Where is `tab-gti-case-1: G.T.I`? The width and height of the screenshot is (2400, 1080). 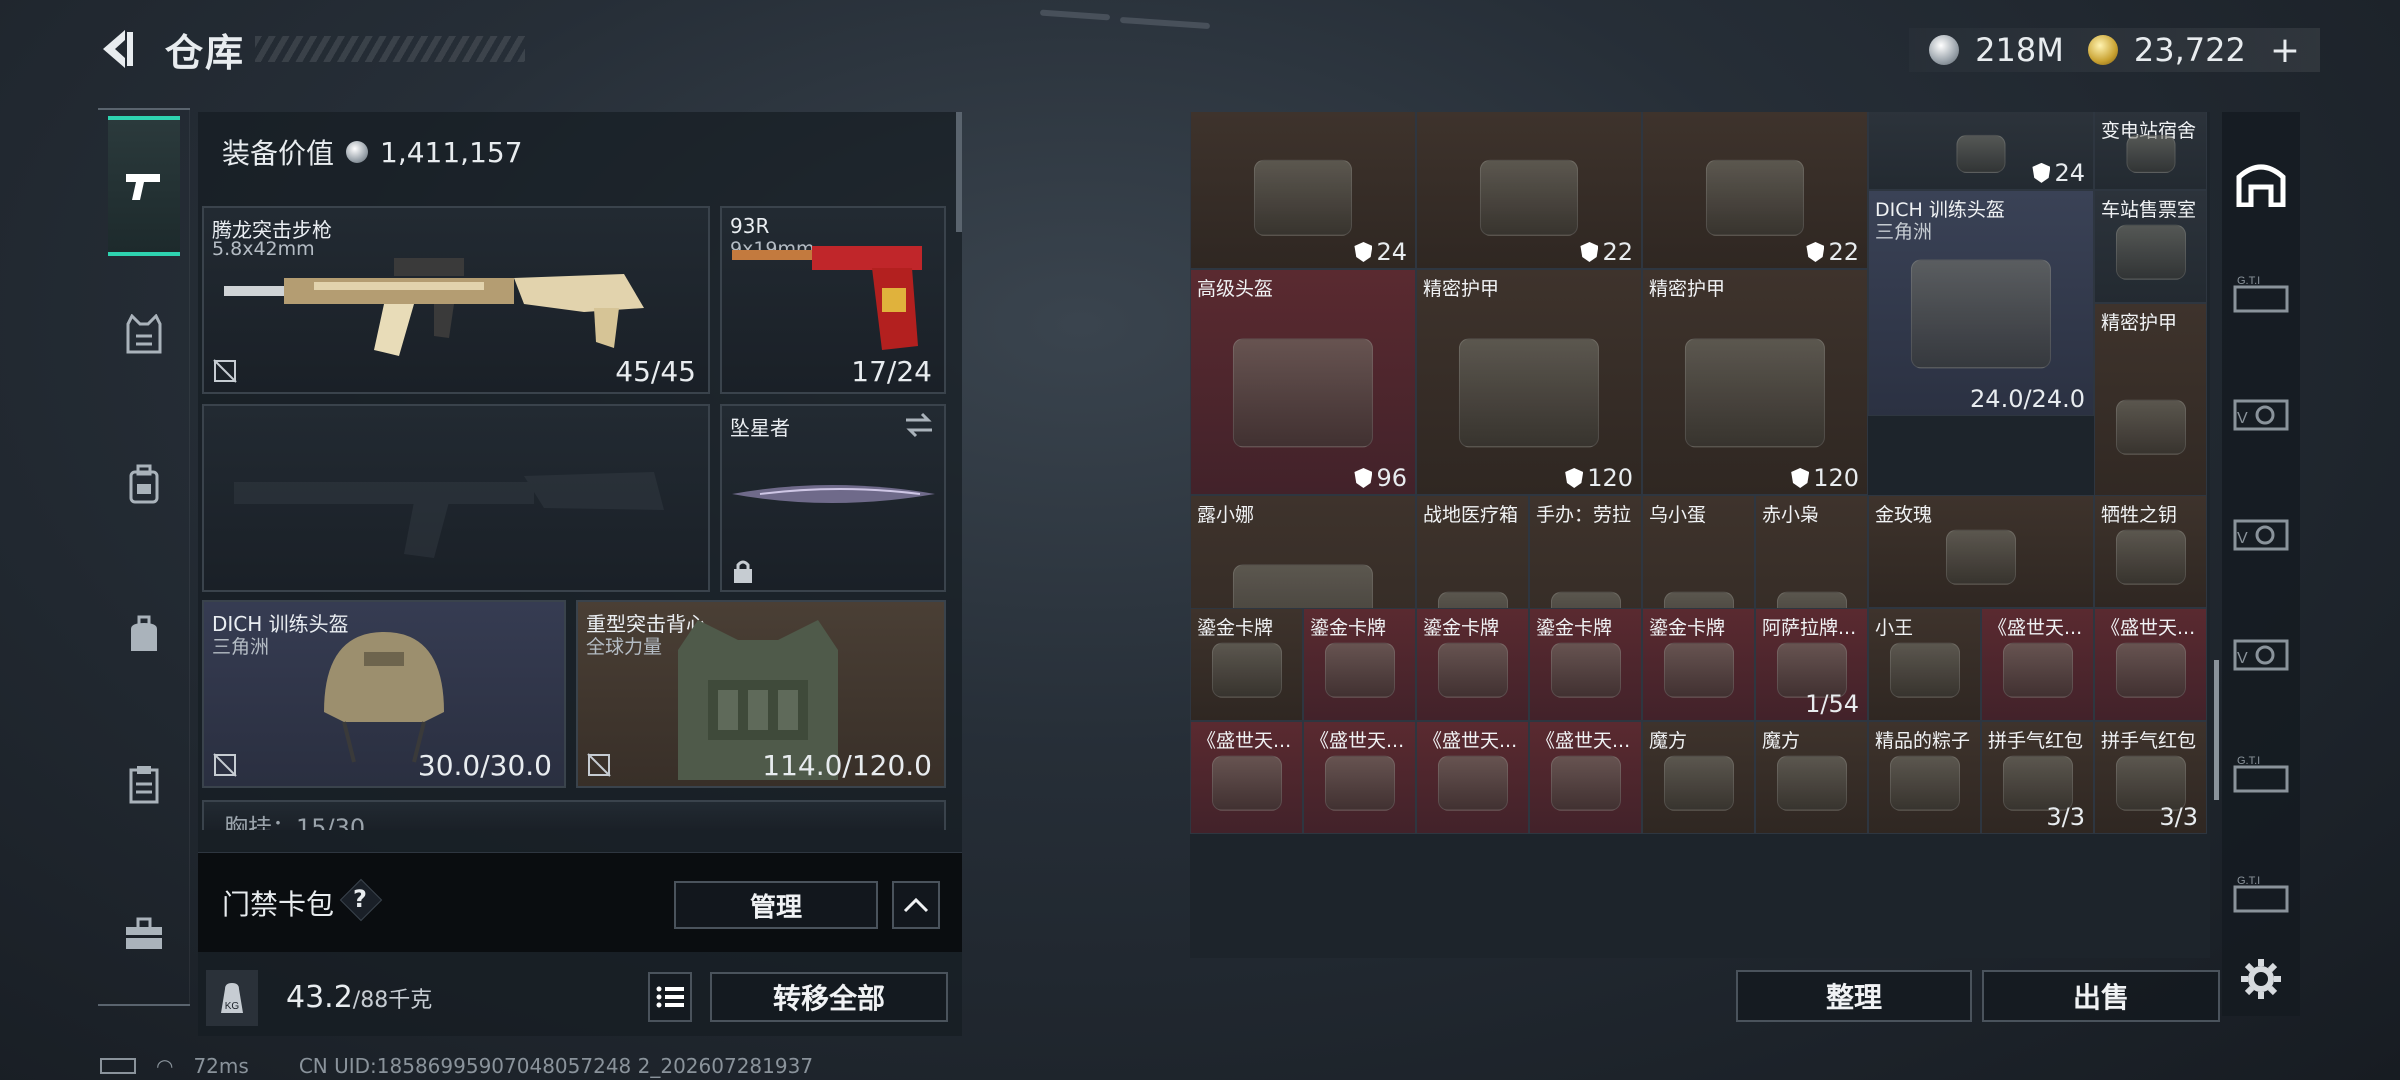 tab-gti-case-1: G.T.I is located at coordinates (2261, 293).